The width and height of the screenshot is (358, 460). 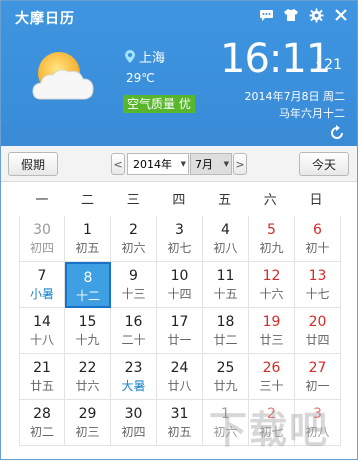 I want to click on day-number: 4, so click(x=225, y=230).